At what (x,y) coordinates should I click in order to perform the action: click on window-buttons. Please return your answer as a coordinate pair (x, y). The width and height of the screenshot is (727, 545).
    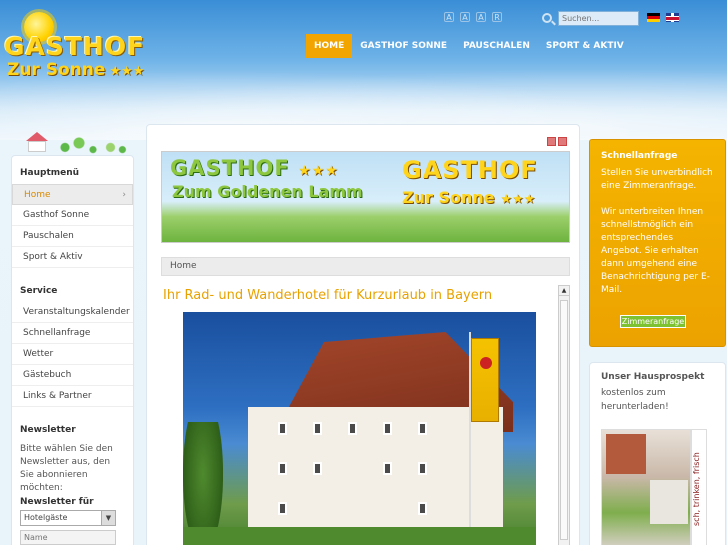
    Looking at the image, I should click on (557, 141).